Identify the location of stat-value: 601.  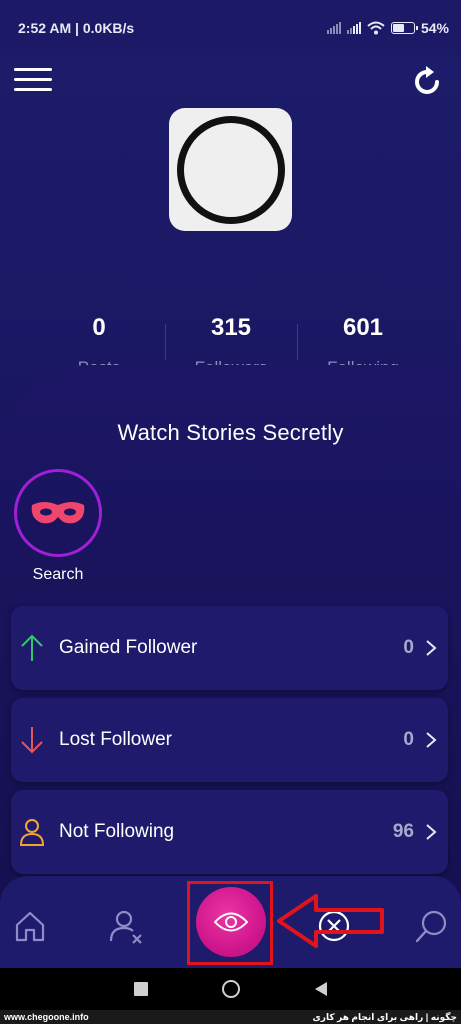
(363, 327).